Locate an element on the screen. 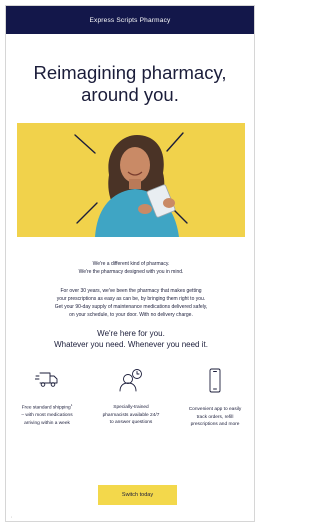  delivery-truck-icon is located at coordinates (46, 379).